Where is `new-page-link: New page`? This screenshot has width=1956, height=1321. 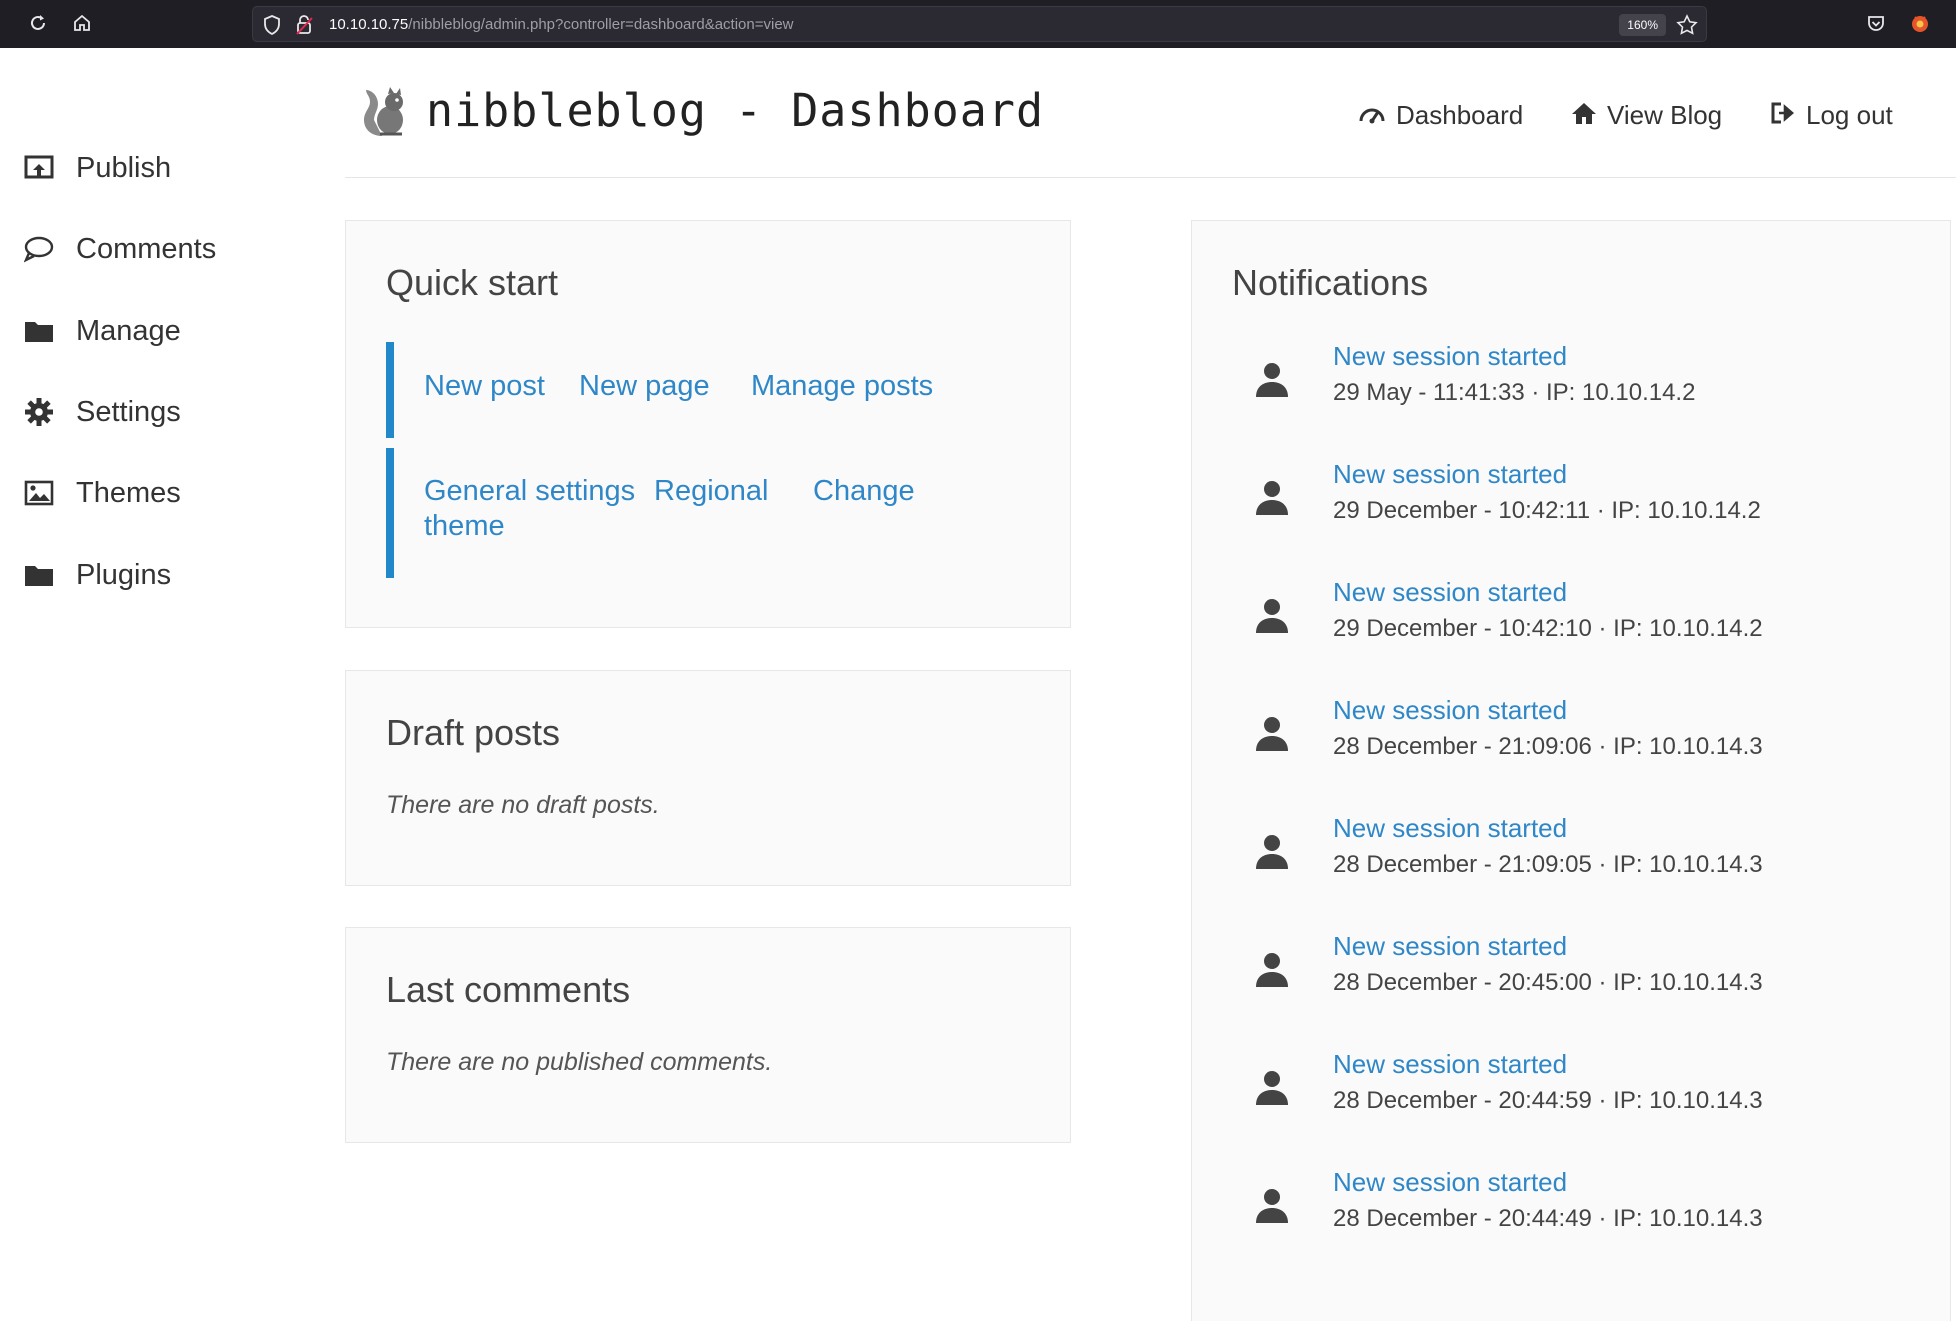
new-page-link: New page is located at coordinates (644, 386).